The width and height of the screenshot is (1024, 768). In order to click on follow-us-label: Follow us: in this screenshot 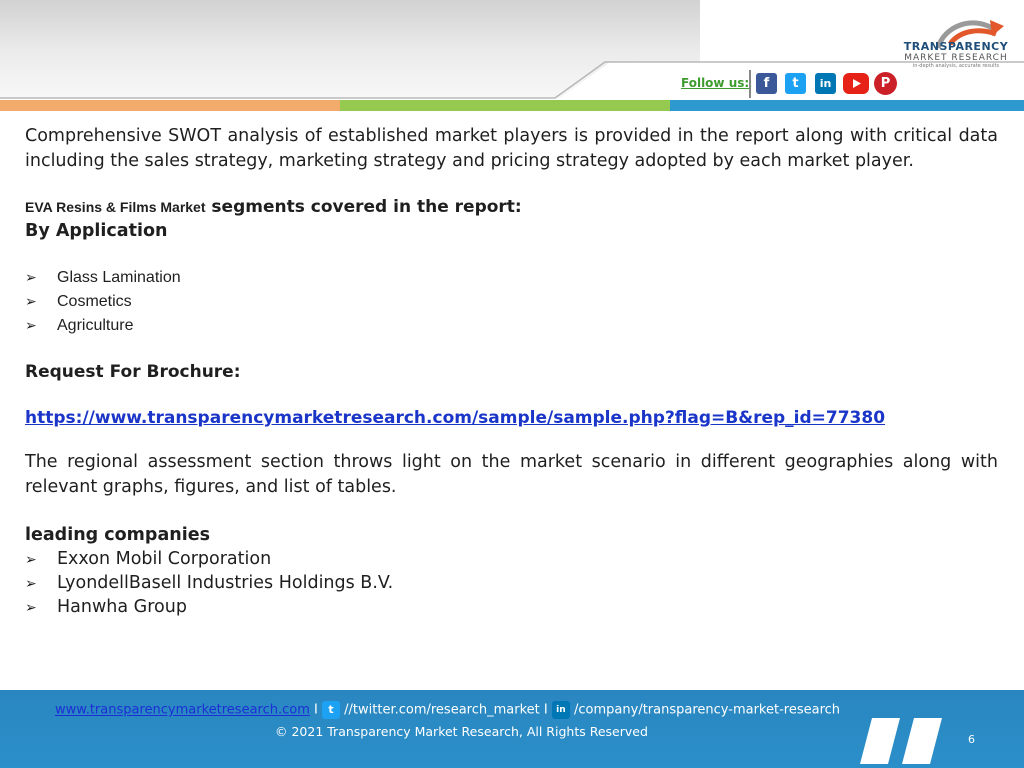, I will do `click(715, 83)`.